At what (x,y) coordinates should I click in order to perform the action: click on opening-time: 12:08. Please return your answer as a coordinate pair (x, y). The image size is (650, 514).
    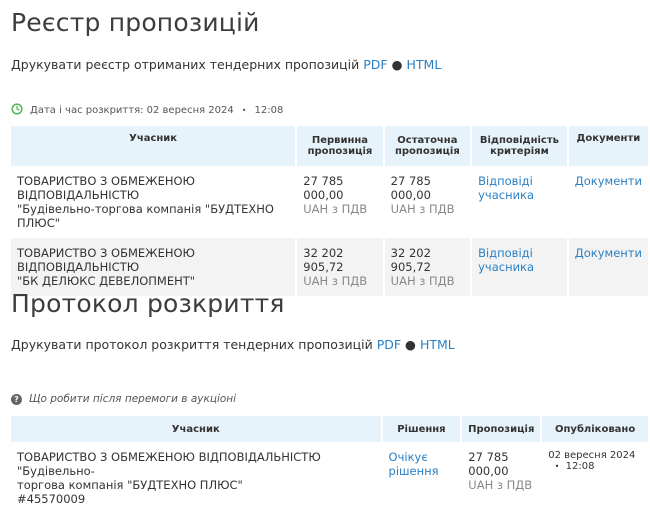
    Looking at the image, I should click on (269, 110).